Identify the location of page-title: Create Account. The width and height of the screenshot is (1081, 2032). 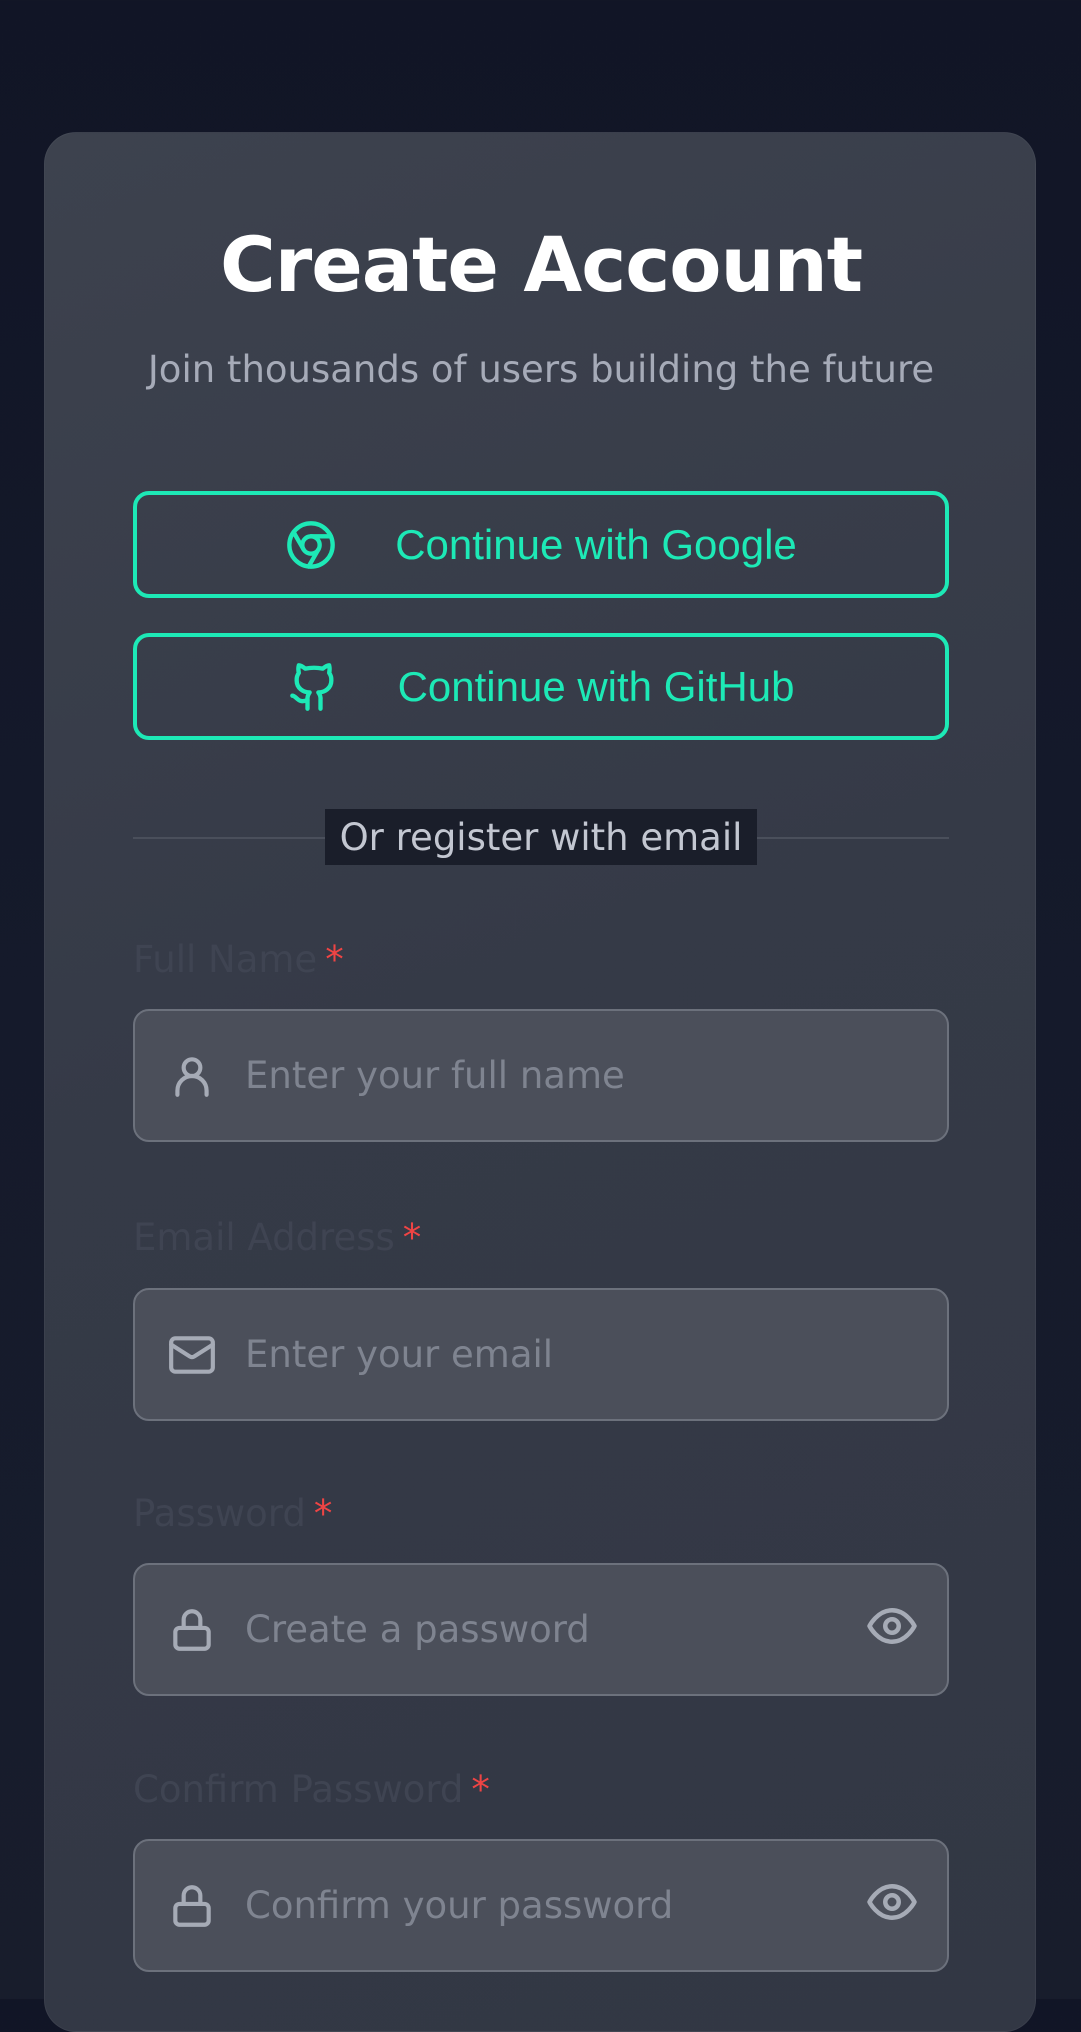
(541, 264).